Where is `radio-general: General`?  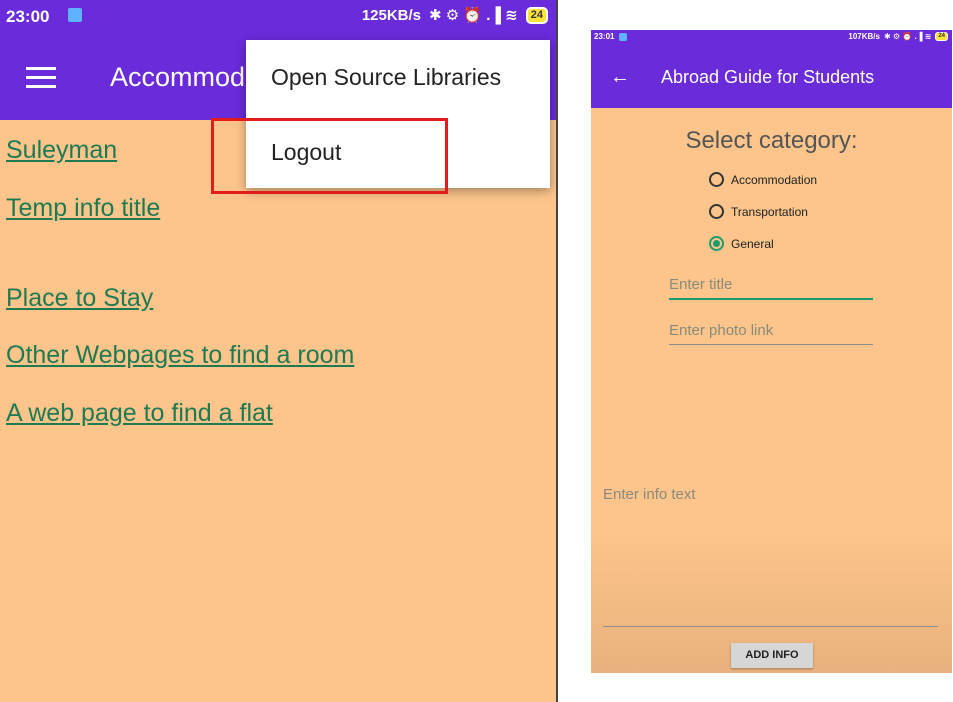
radio-general: General is located at coordinates (741, 243).